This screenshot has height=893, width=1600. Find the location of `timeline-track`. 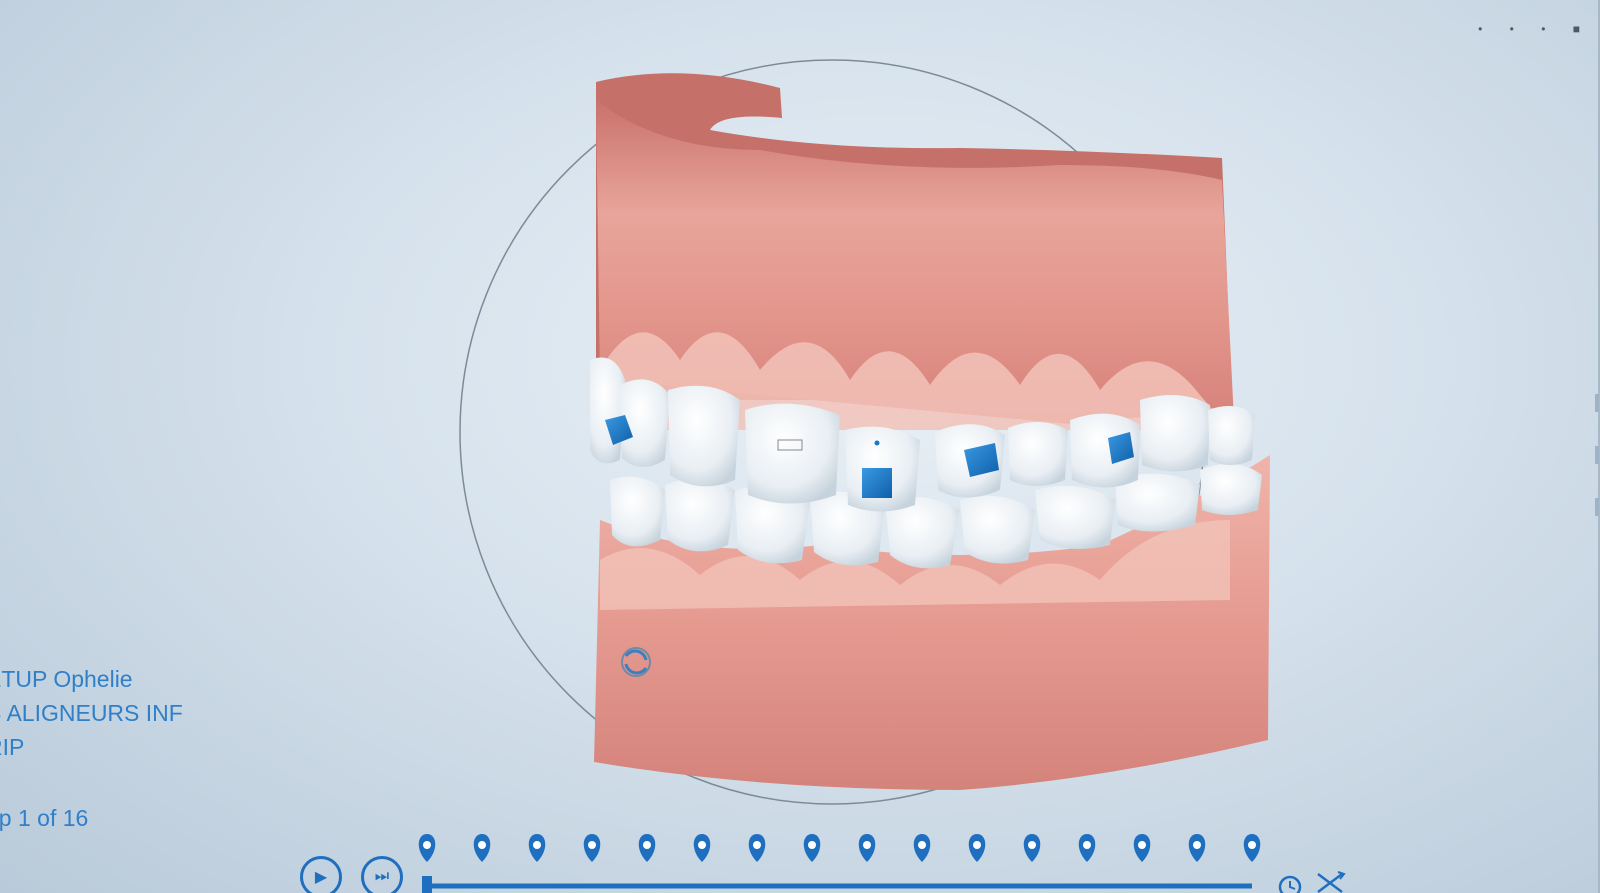

timeline-track is located at coordinates (800, 861).